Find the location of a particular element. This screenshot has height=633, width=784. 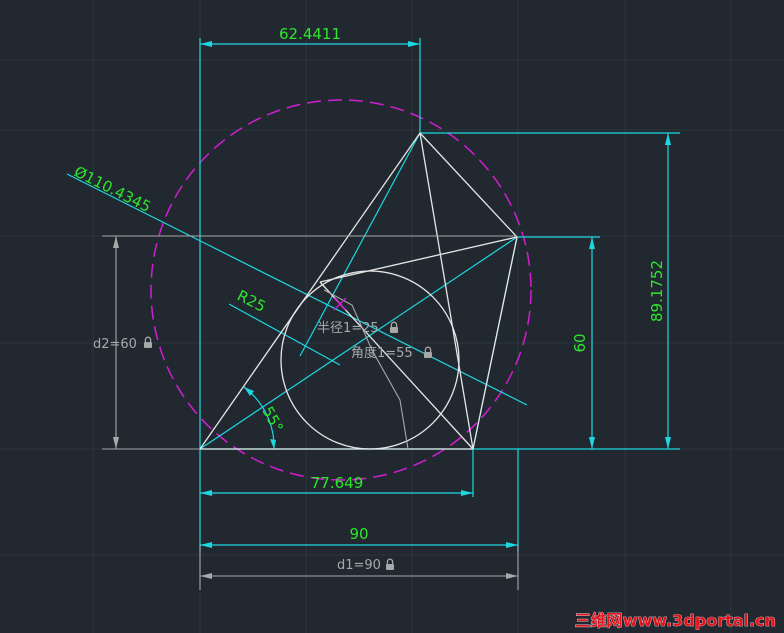

bottom-width-dimension: 90 is located at coordinates (358, 534).